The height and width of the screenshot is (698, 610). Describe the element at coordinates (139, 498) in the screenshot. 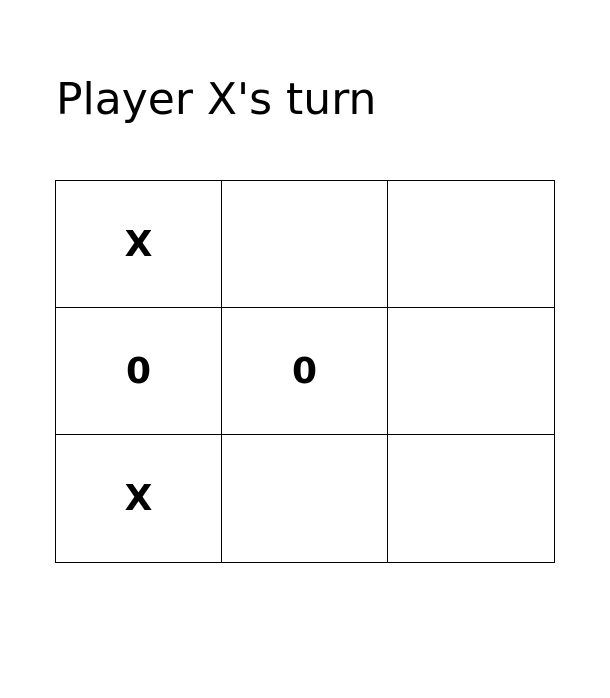

I see `board-cell-r3-c1: X` at that location.